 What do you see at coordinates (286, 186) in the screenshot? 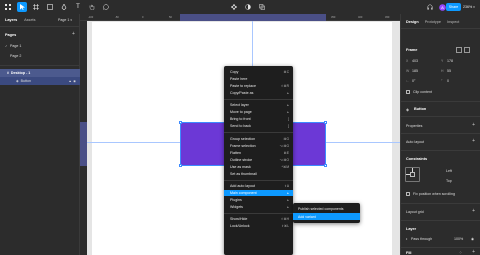
I see `menu-item-shortcut: ⇧A` at bounding box center [286, 186].